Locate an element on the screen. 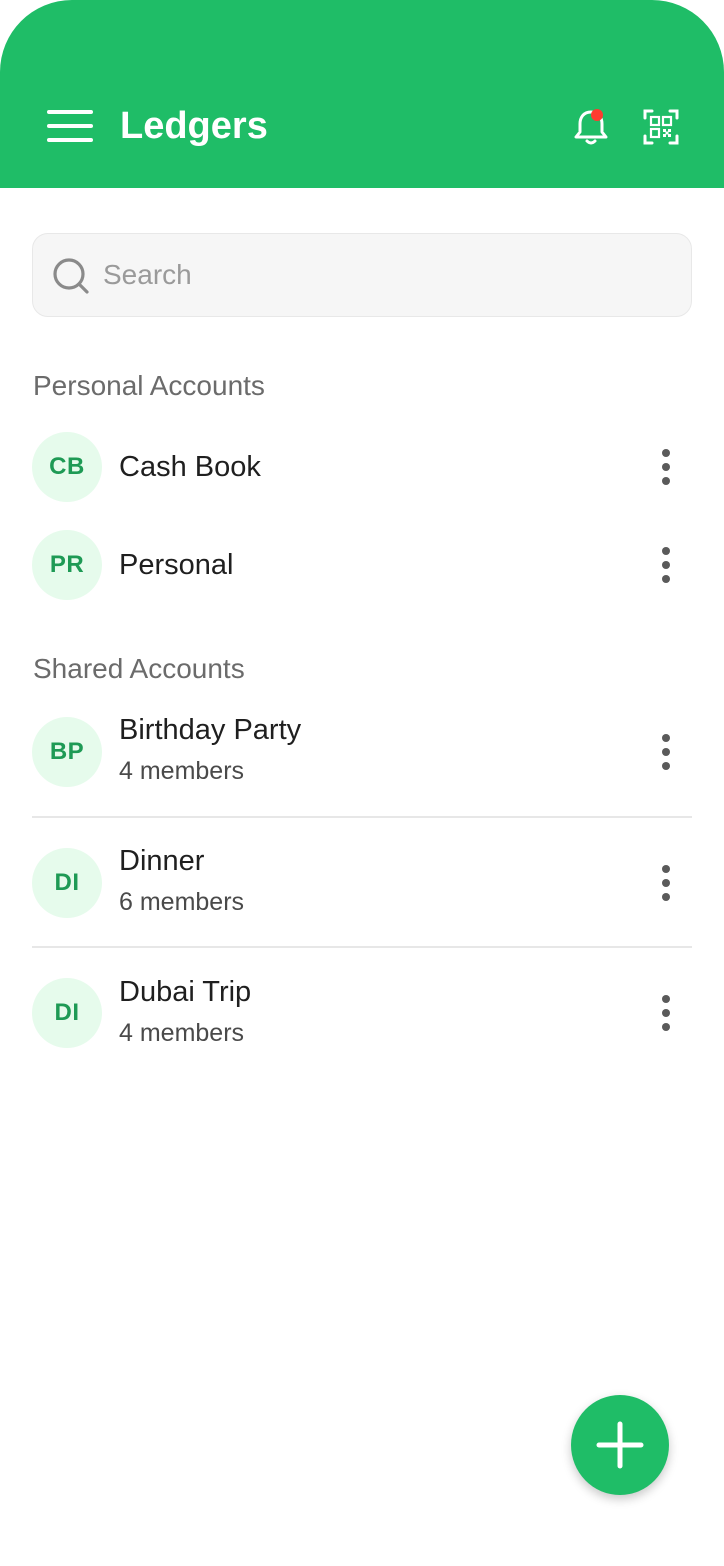  add-ledger-button is located at coordinates (620, 1445).